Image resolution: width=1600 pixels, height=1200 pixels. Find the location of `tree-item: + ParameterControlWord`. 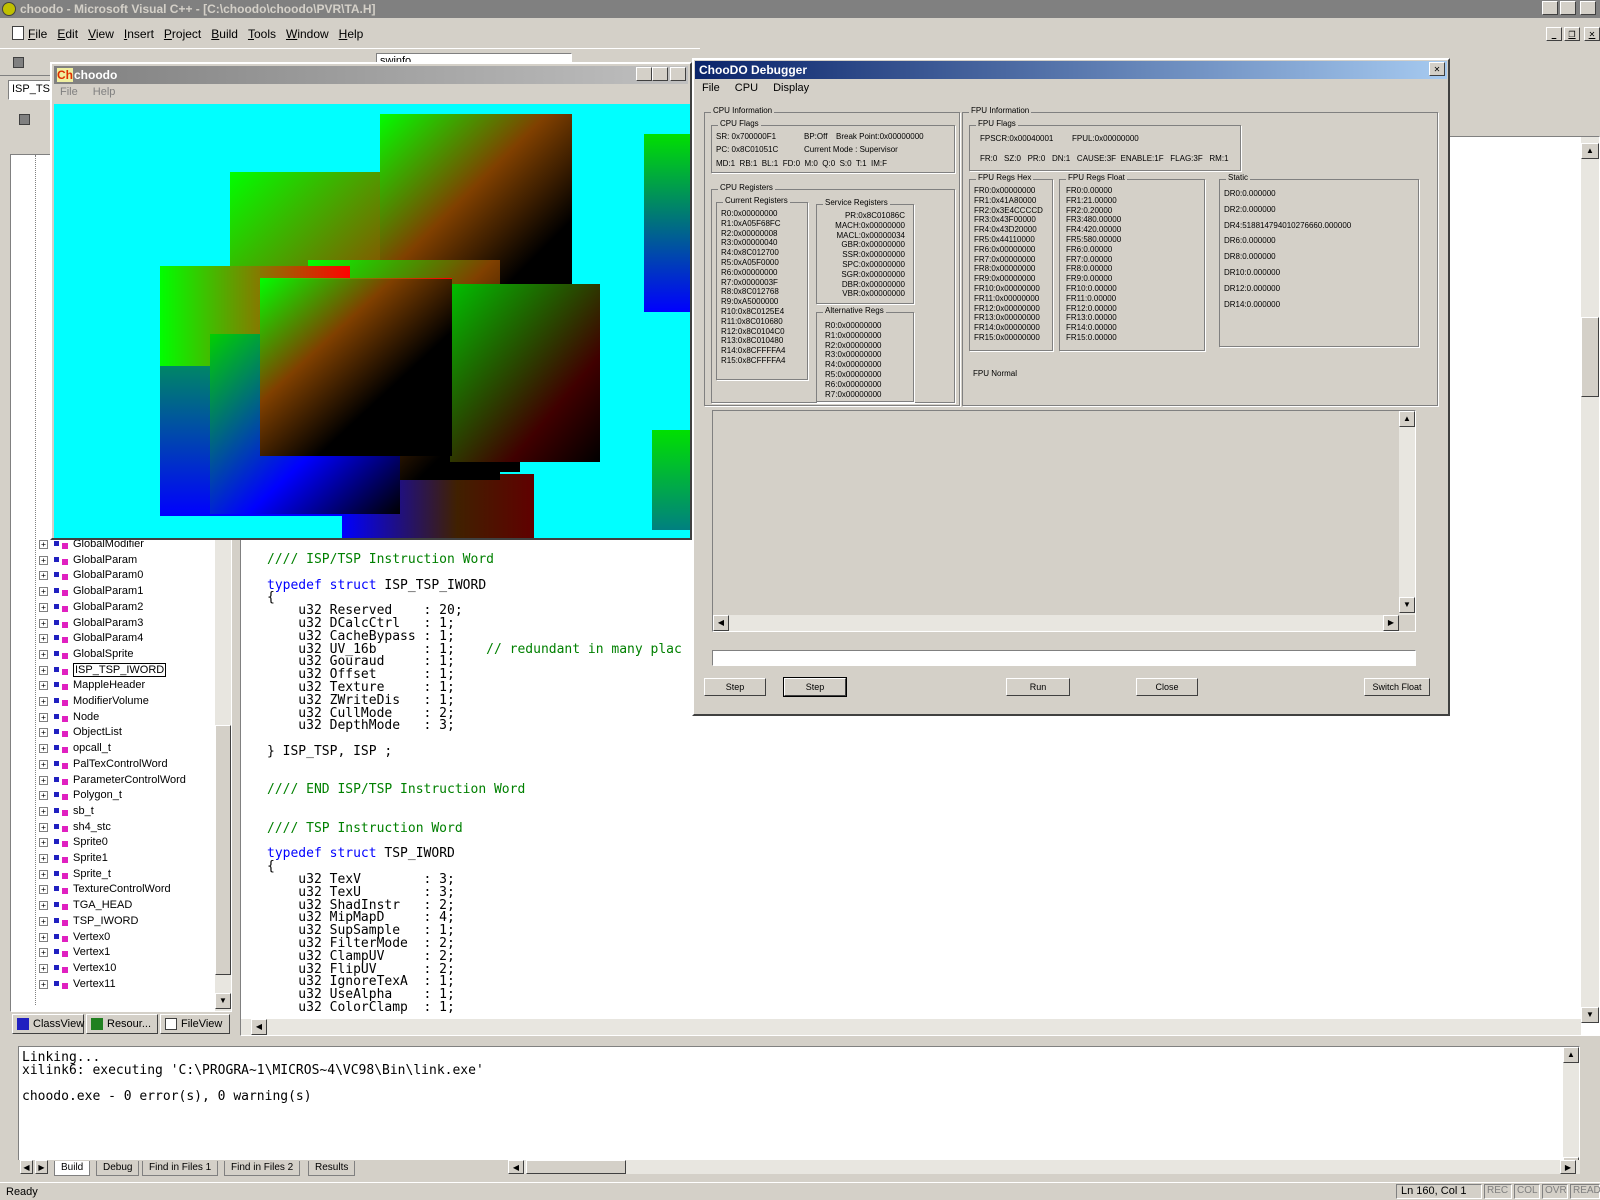

tree-item: + ParameterControlWord is located at coordinates (116, 781).